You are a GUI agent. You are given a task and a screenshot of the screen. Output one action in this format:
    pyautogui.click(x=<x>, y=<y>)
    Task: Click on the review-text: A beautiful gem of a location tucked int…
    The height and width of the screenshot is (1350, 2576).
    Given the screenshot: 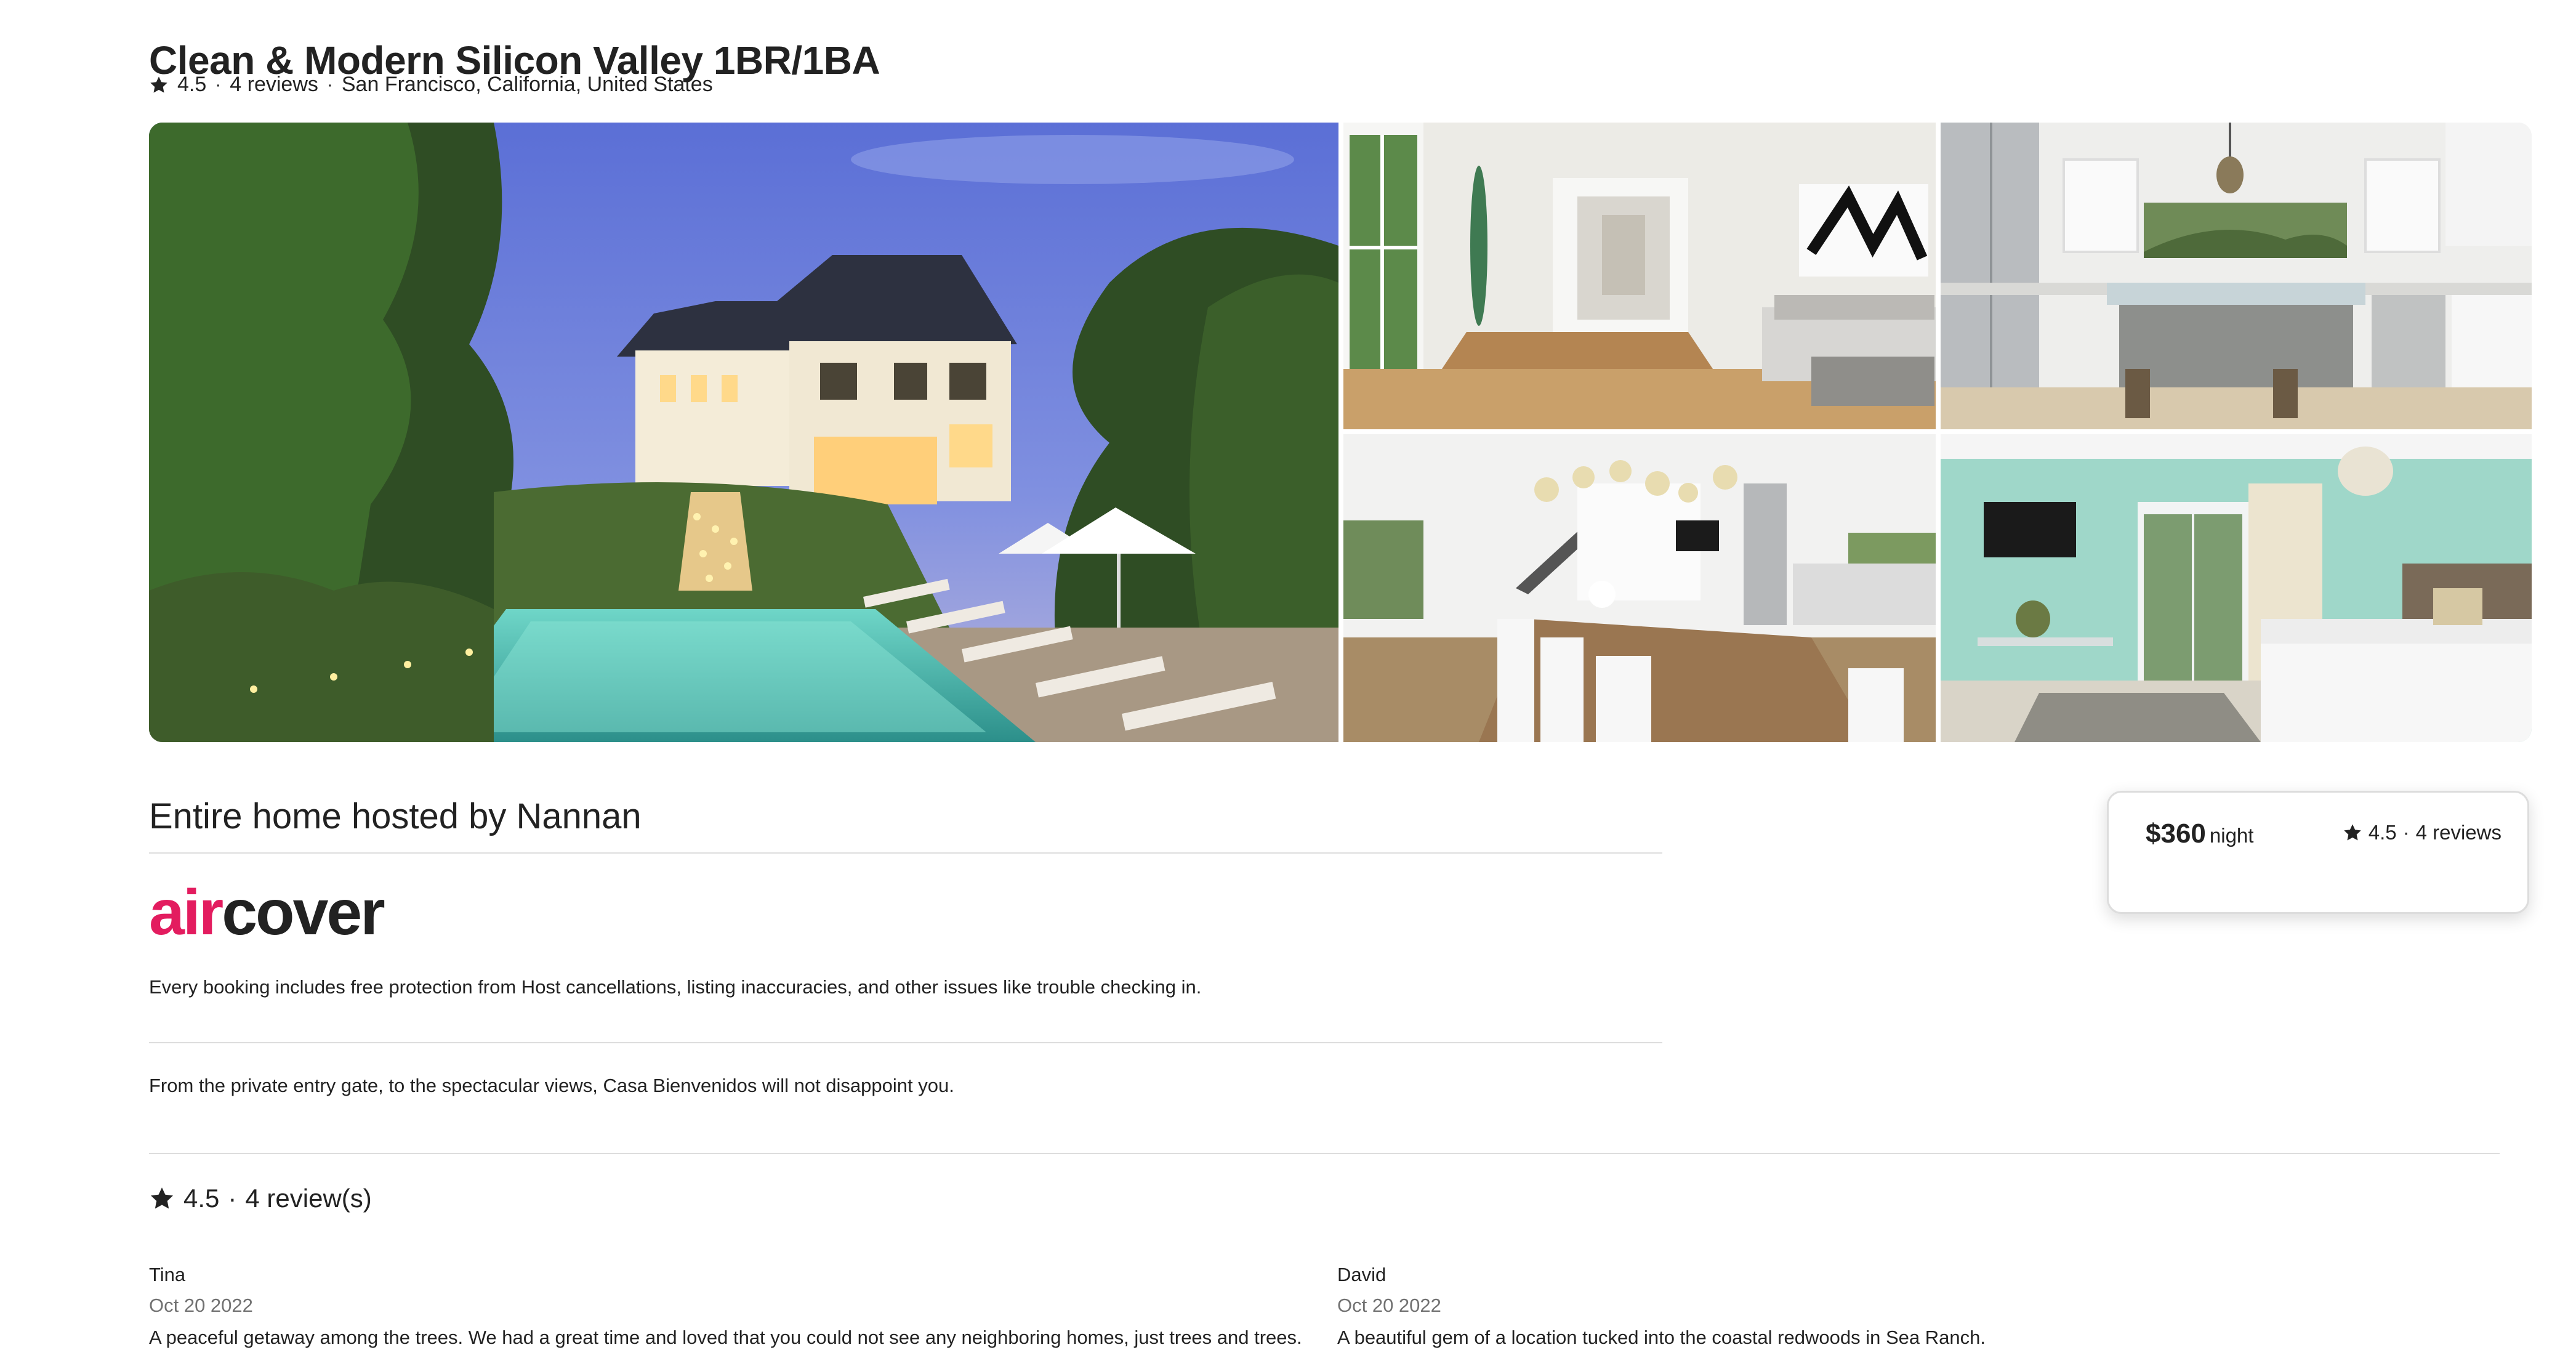 What is the action you would take?
    pyautogui.click(x=1661, y=1337)
    